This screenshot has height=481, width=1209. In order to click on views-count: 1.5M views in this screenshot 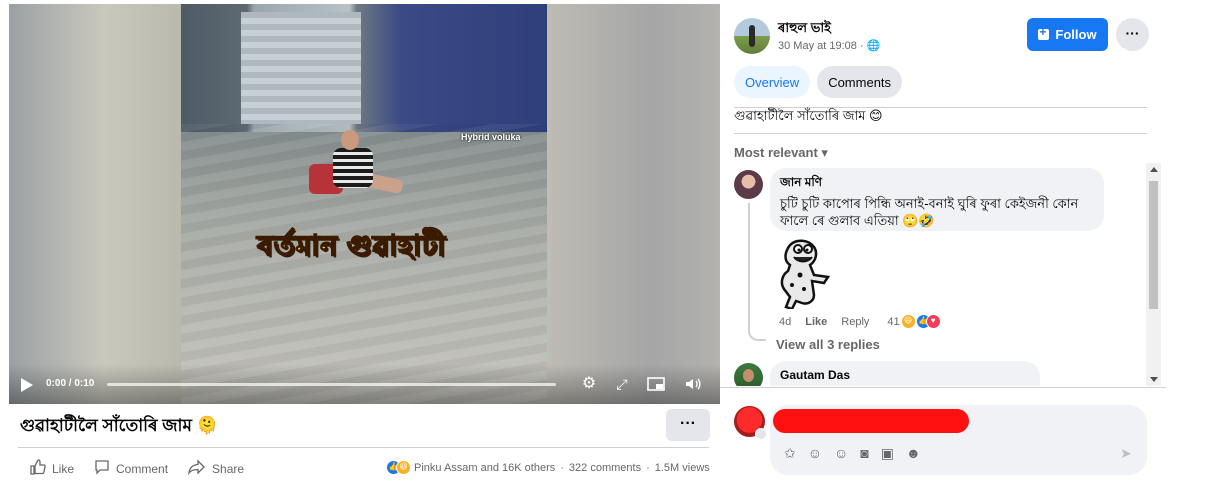, I will do `click(682, 467)`.